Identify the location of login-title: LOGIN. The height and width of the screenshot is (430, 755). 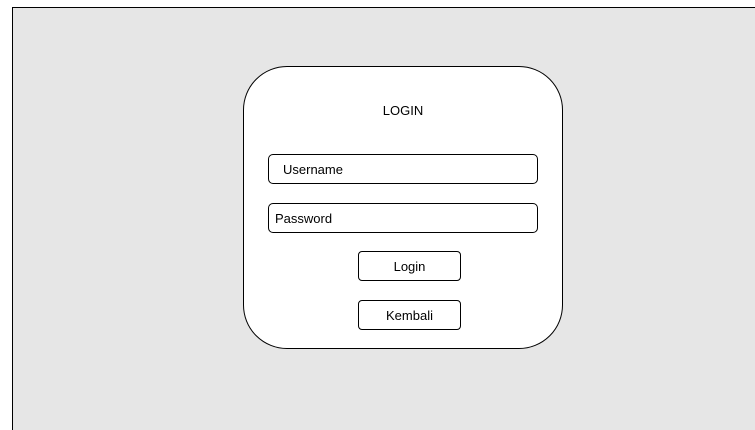
(403, 110).